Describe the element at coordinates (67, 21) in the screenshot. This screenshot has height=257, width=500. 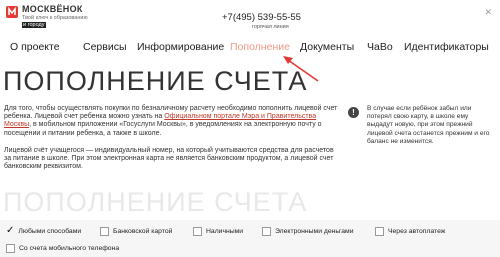
I see `brand-tagline: Твой ключ к образованию и городу` at that location.